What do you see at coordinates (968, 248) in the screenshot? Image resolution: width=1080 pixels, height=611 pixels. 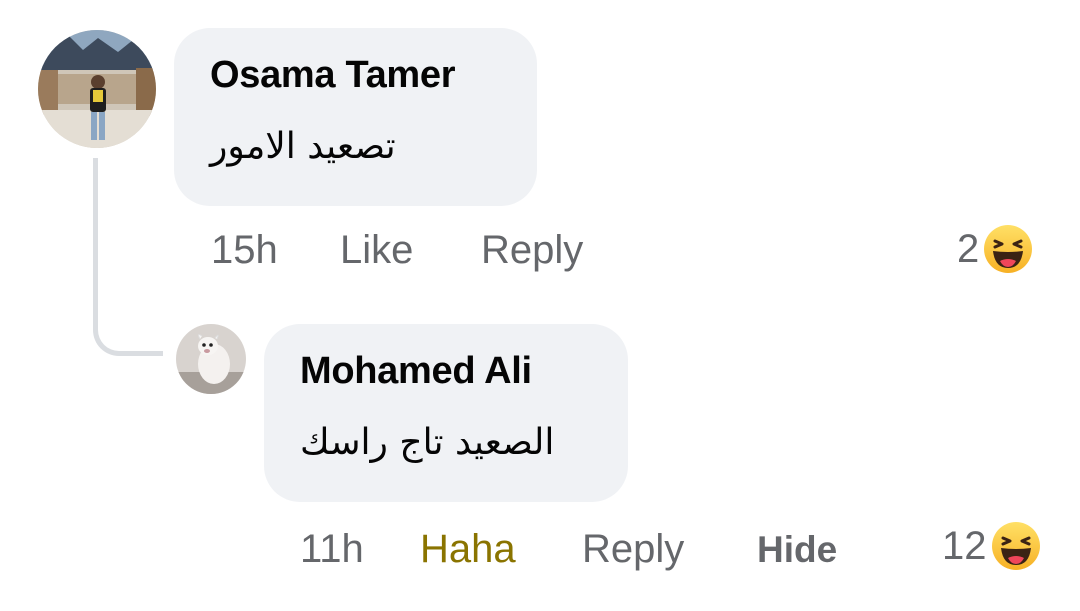 I see `reaction-count: 2` at bounding box center [968, 248].